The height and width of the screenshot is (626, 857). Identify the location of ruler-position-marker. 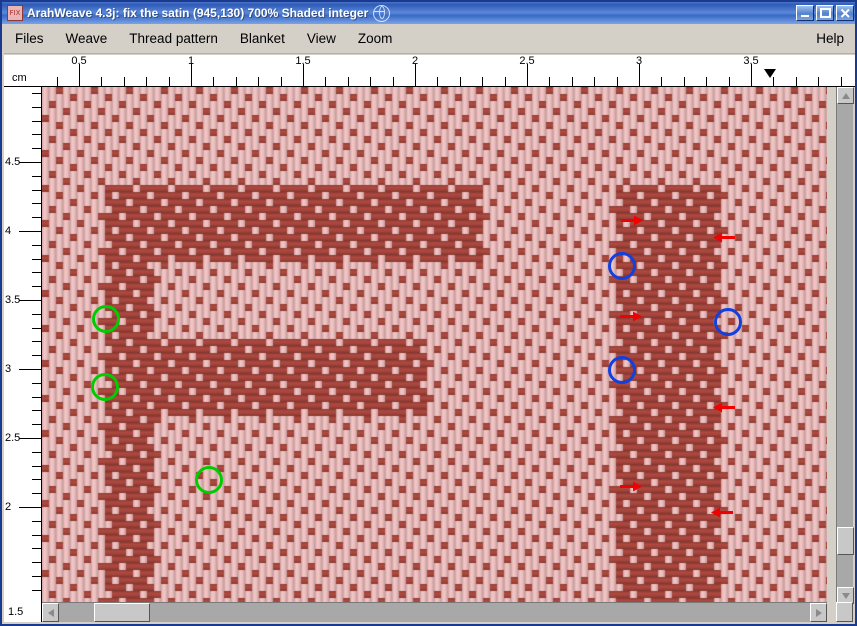
(770, 73).